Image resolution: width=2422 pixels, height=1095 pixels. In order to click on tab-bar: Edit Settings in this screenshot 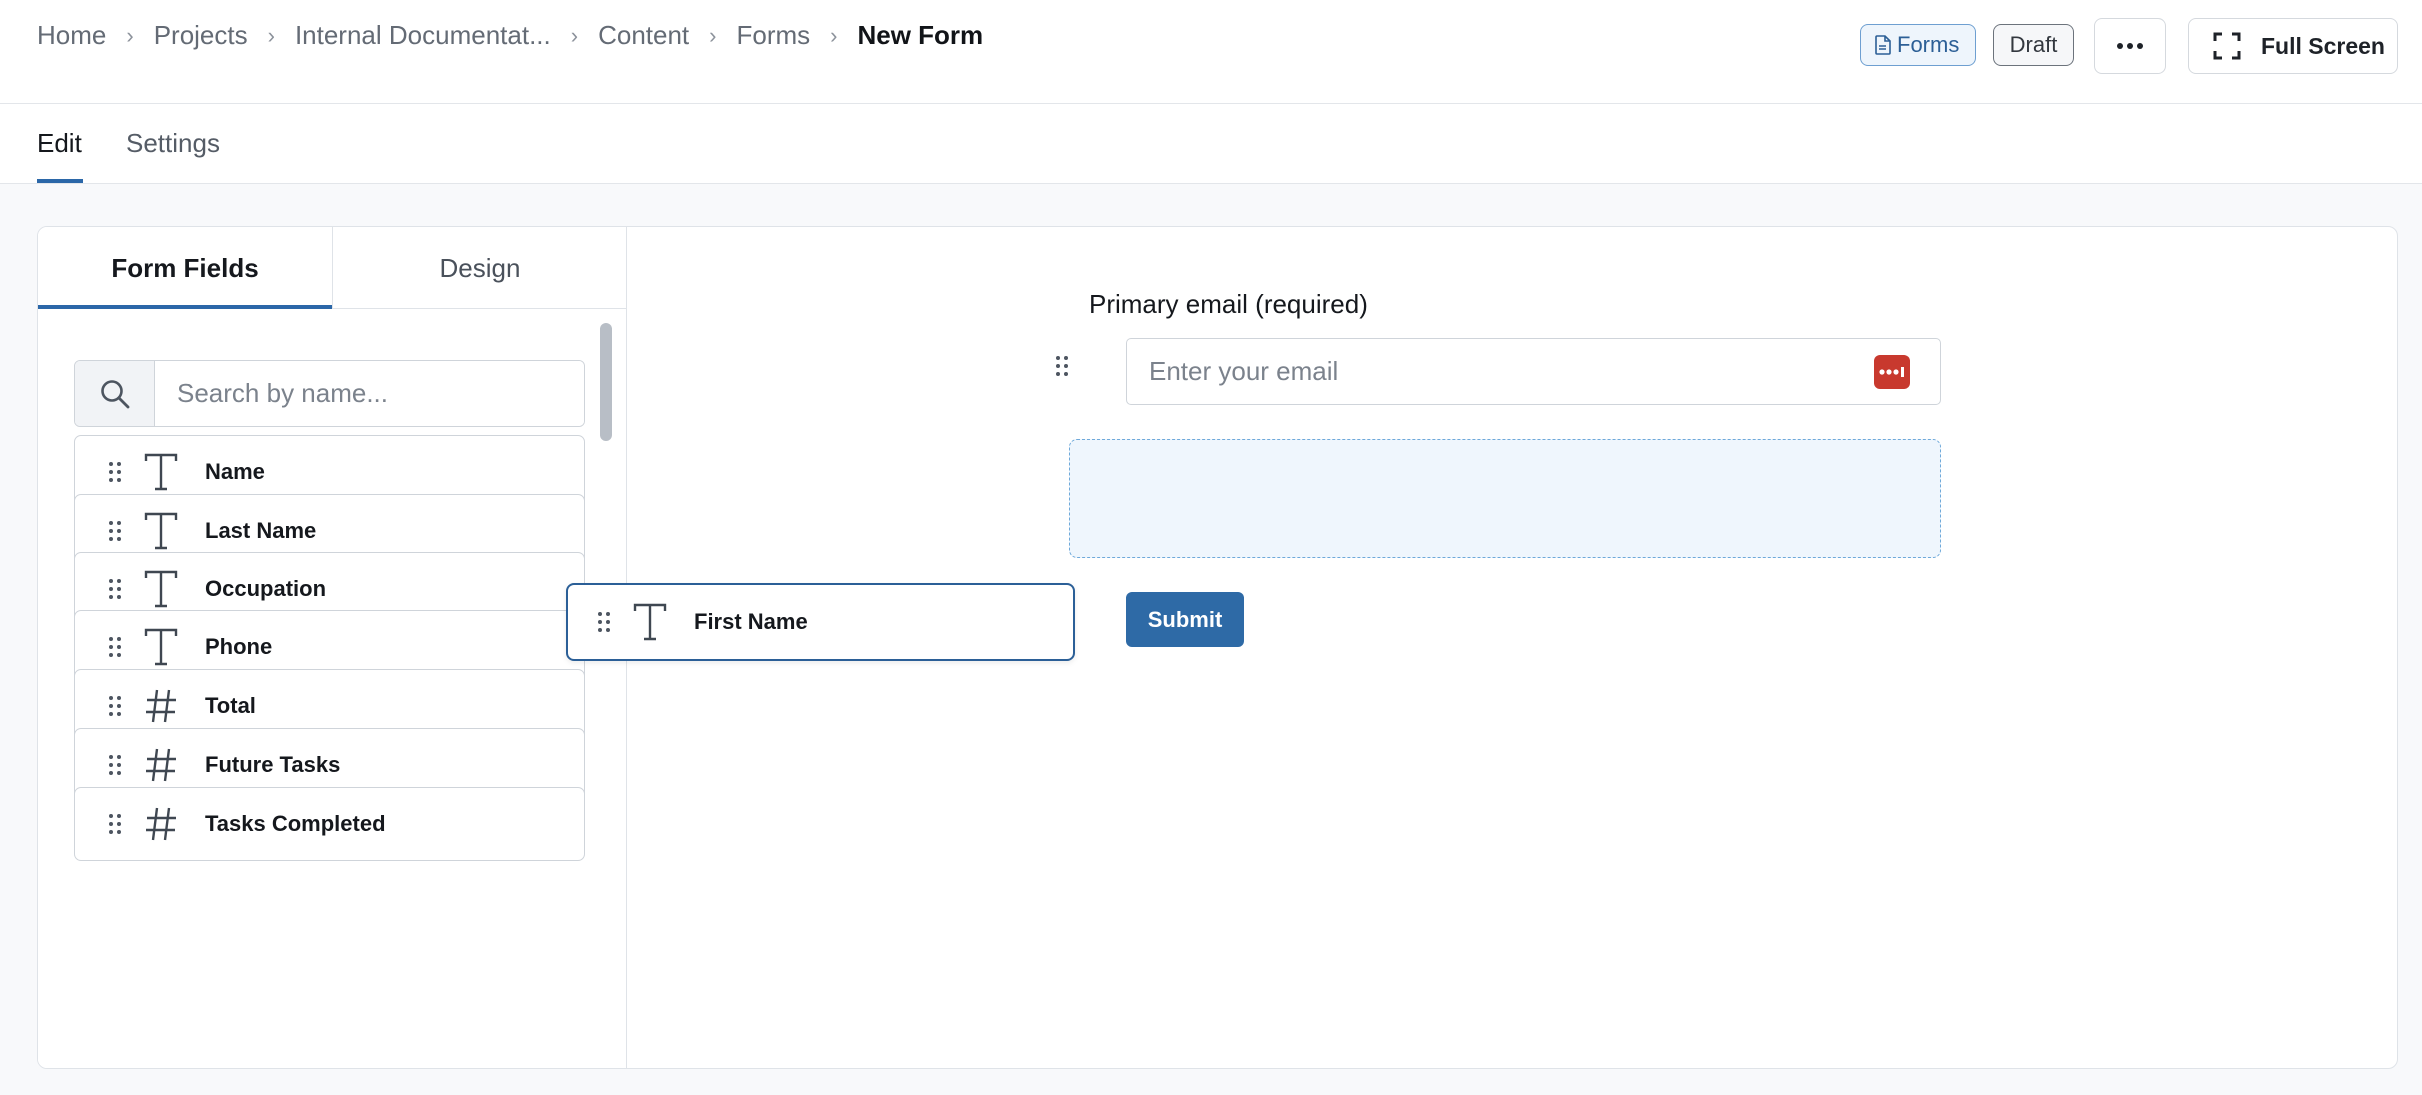, I will do `click(1211, 144)`.